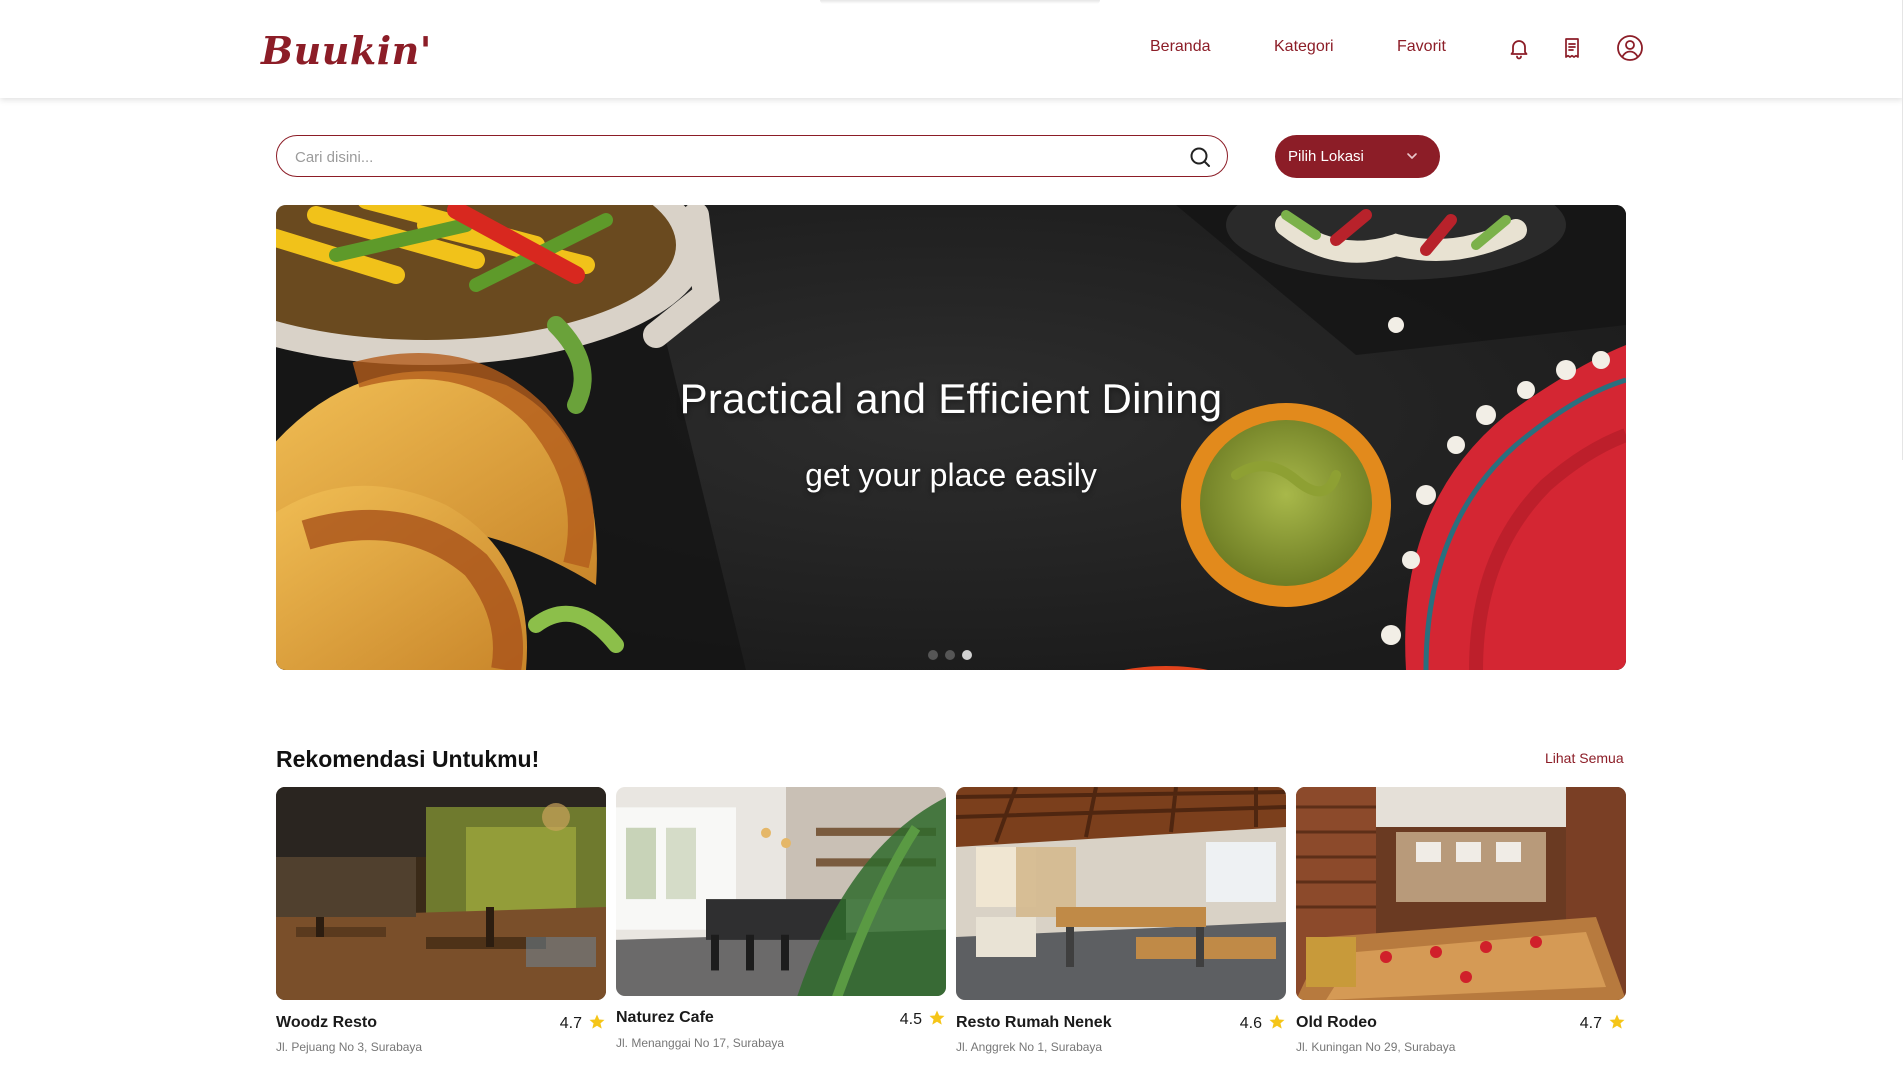 Image resolution: width=1903 pixels, height=1080 pixels. I want to click on restaurant-name: Naturez Cafe, so click(665, 1018).